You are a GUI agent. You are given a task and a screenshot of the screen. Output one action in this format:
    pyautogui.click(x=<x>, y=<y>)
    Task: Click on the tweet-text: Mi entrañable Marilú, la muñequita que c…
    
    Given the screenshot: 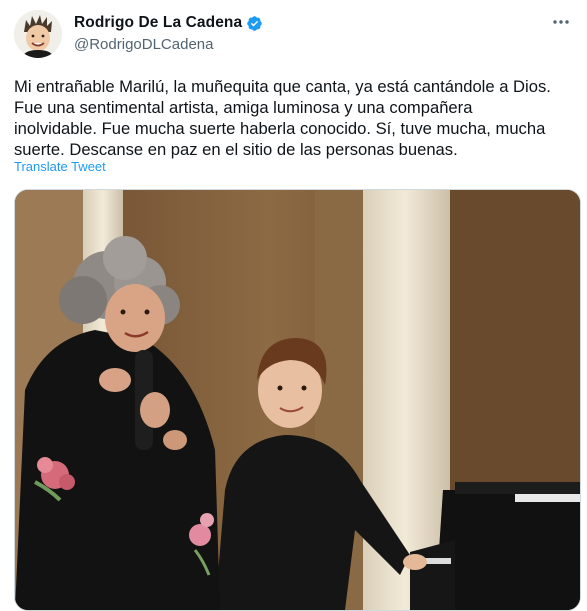 What is the action you would take?
    pyautogui.click(x=298, y=118)
    